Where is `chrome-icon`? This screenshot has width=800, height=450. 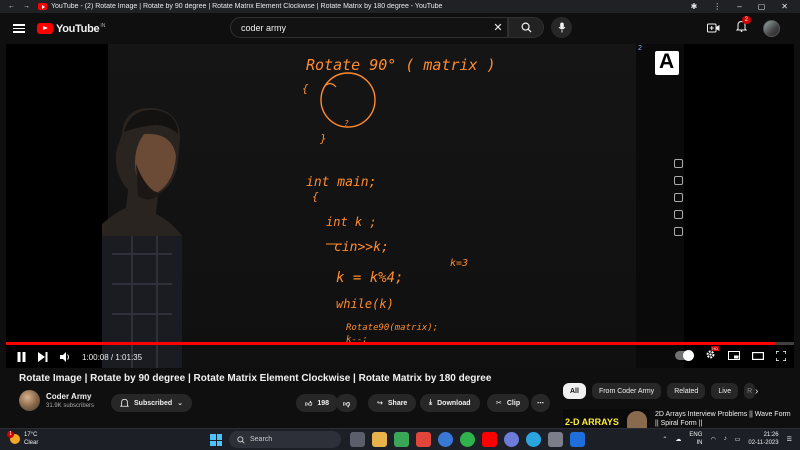
chrome-icon is located at coordinates (467, 439).